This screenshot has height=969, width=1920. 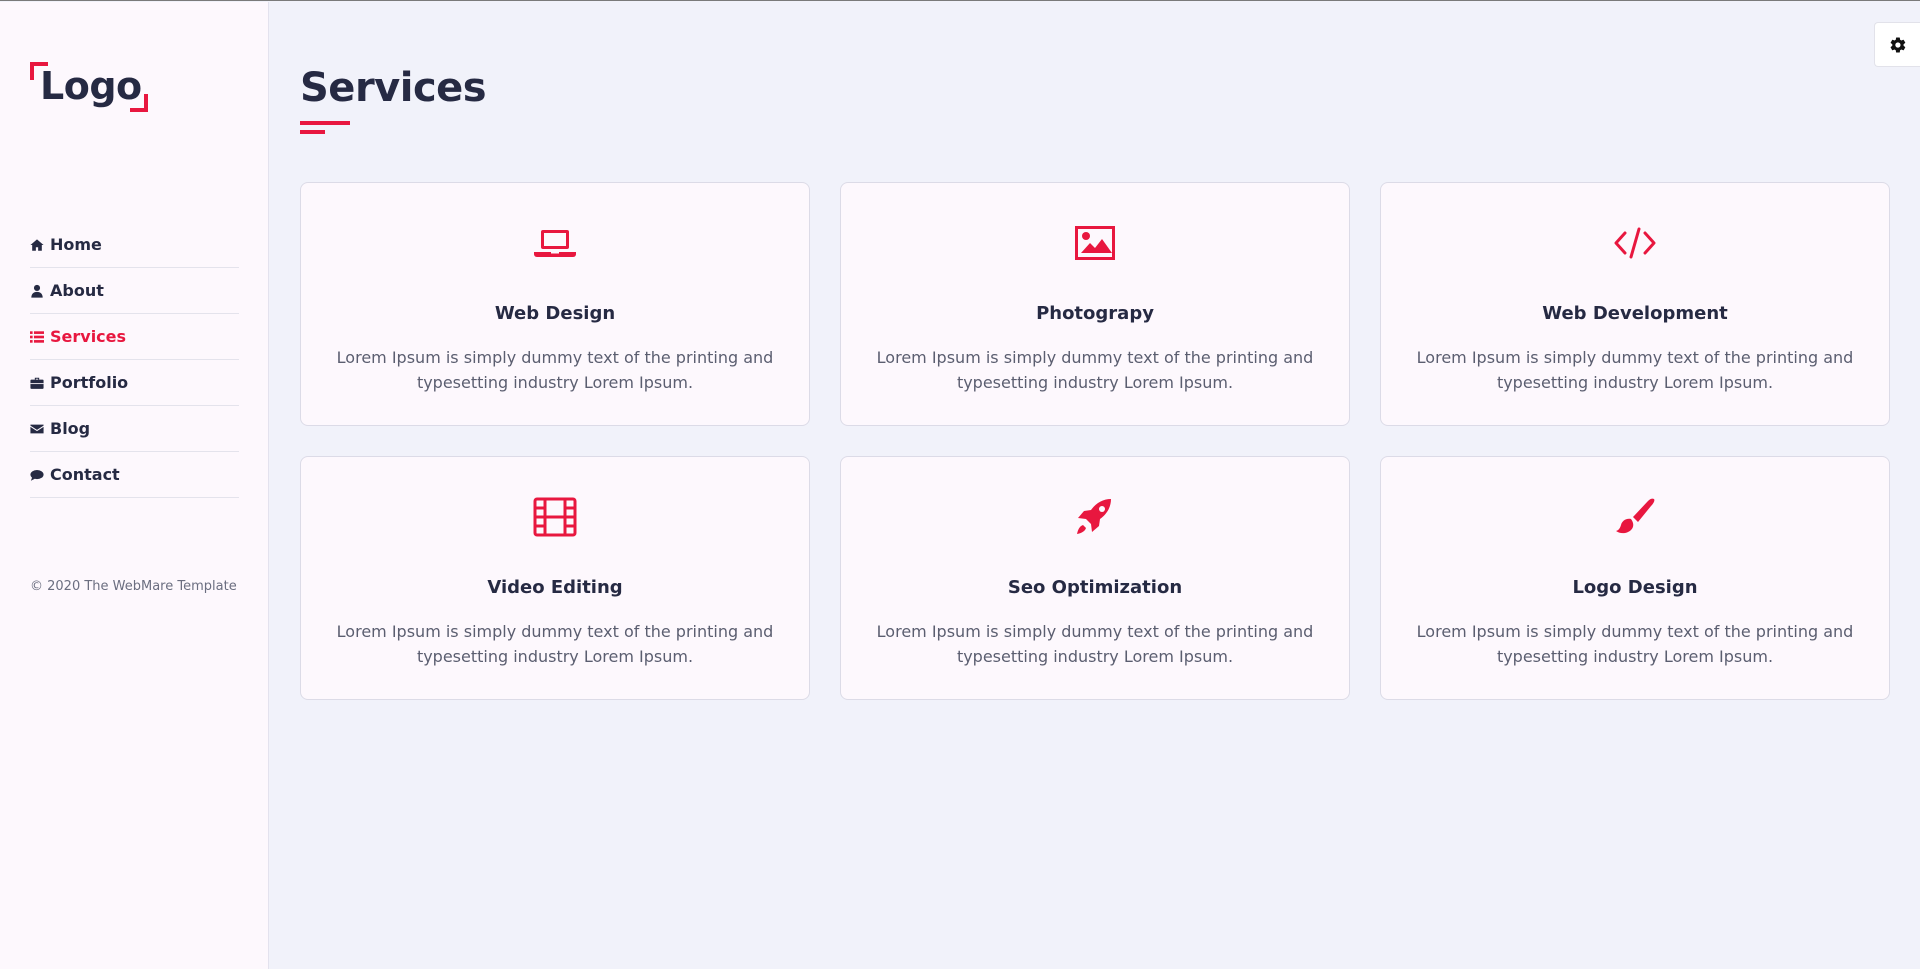 I want to click on rocket-icon, so click(x=1095, y=517).